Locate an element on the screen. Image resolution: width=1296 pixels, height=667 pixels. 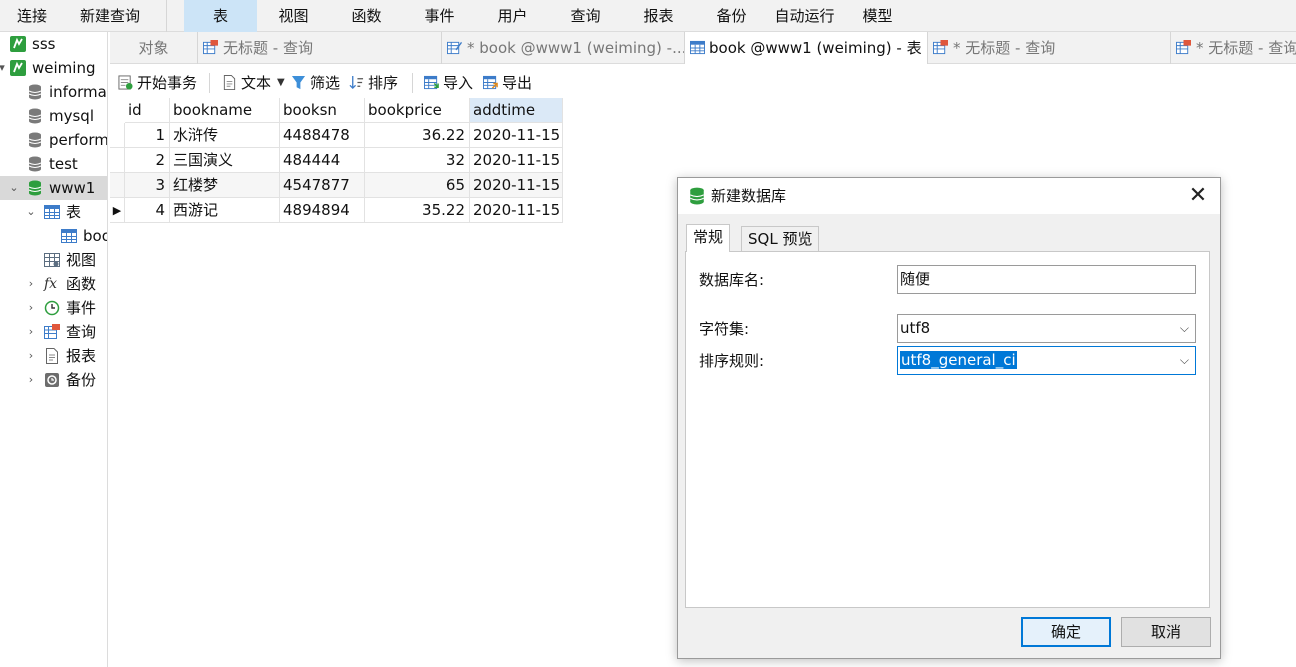
tree-item-label: 视图 is located at coordinates (81, 260).